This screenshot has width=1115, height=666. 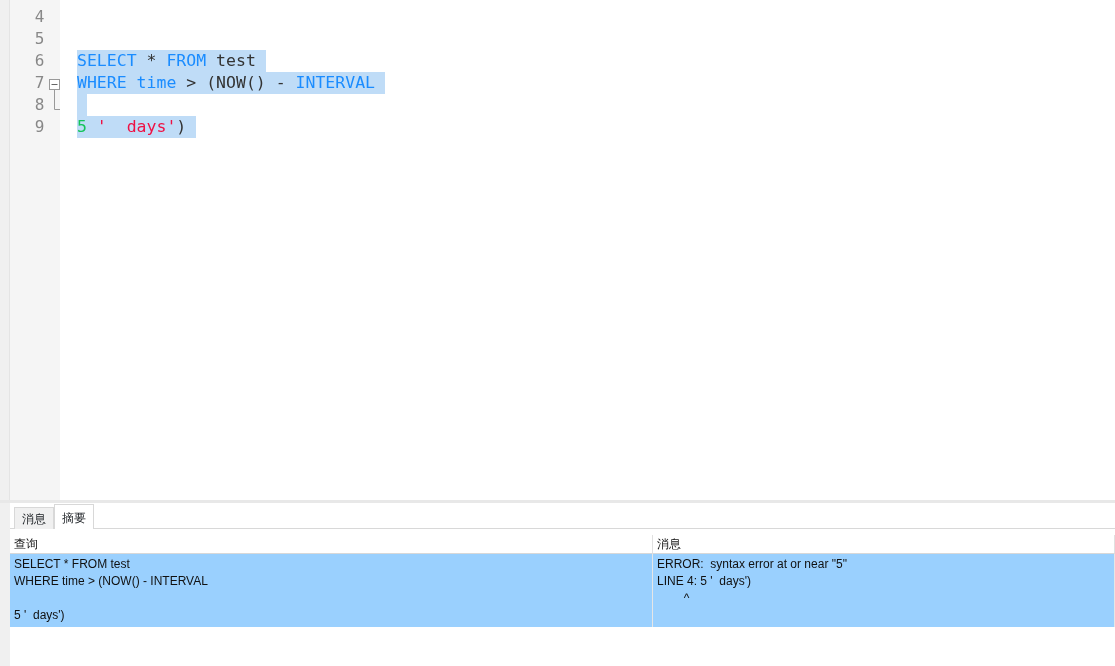 I want to click on result-tab: 摘要, so click(x=74, y=516).